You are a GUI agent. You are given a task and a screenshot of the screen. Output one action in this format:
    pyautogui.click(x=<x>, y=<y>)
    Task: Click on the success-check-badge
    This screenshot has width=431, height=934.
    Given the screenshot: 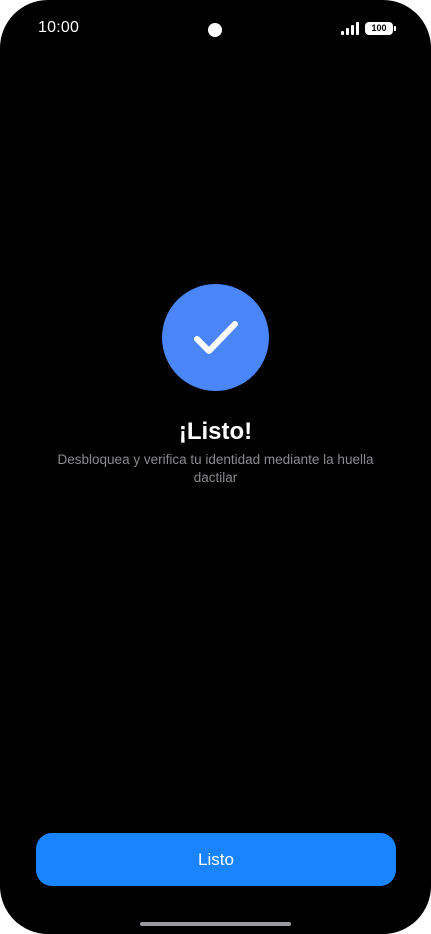 What is the action you would take?
    pyautogui.click(x=215, y=337)
    